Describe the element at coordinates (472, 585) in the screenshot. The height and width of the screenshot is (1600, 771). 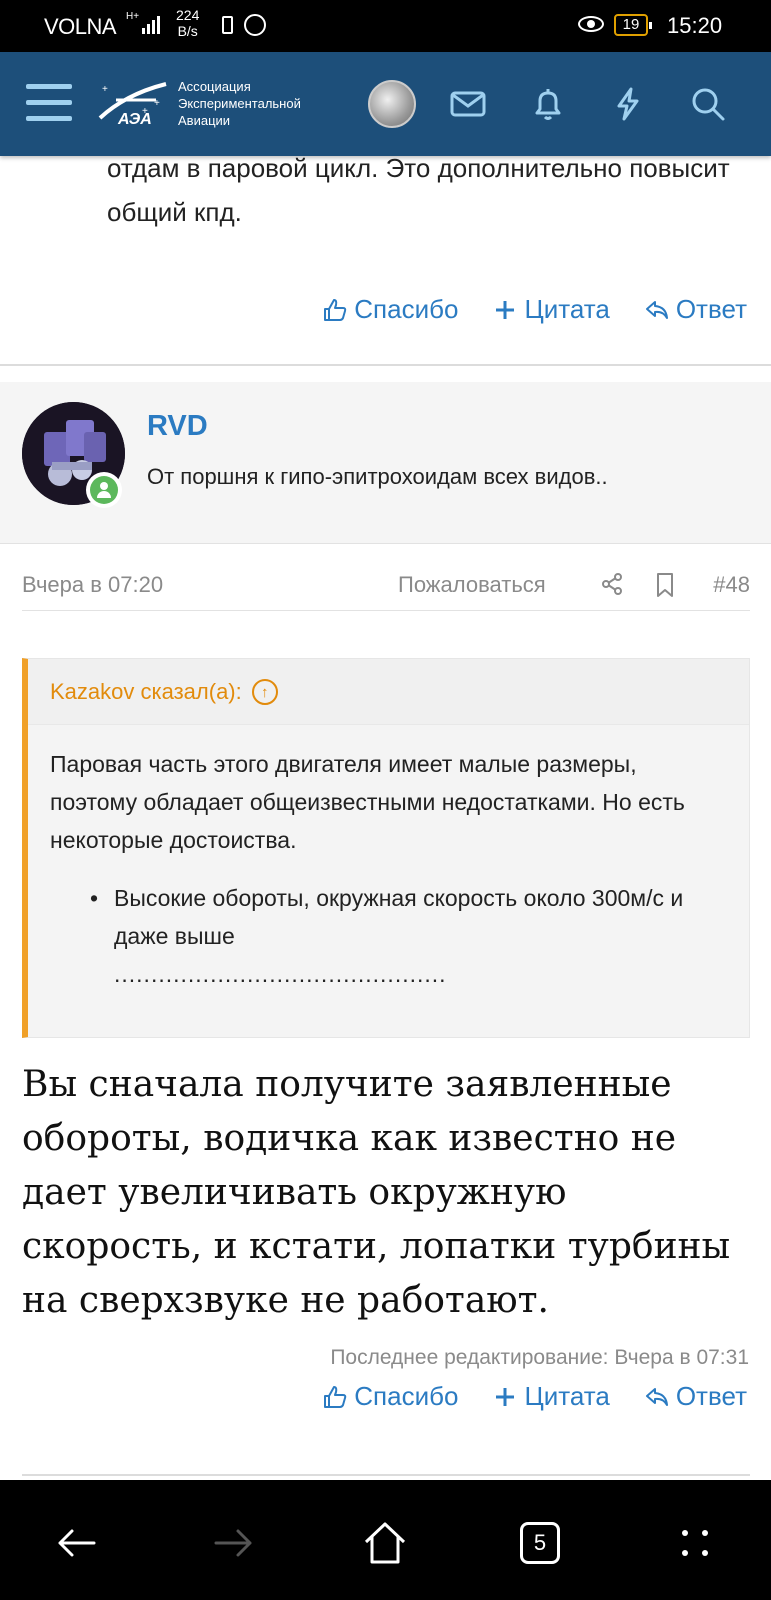
I see `report-link: Пожаловаться` at that location.